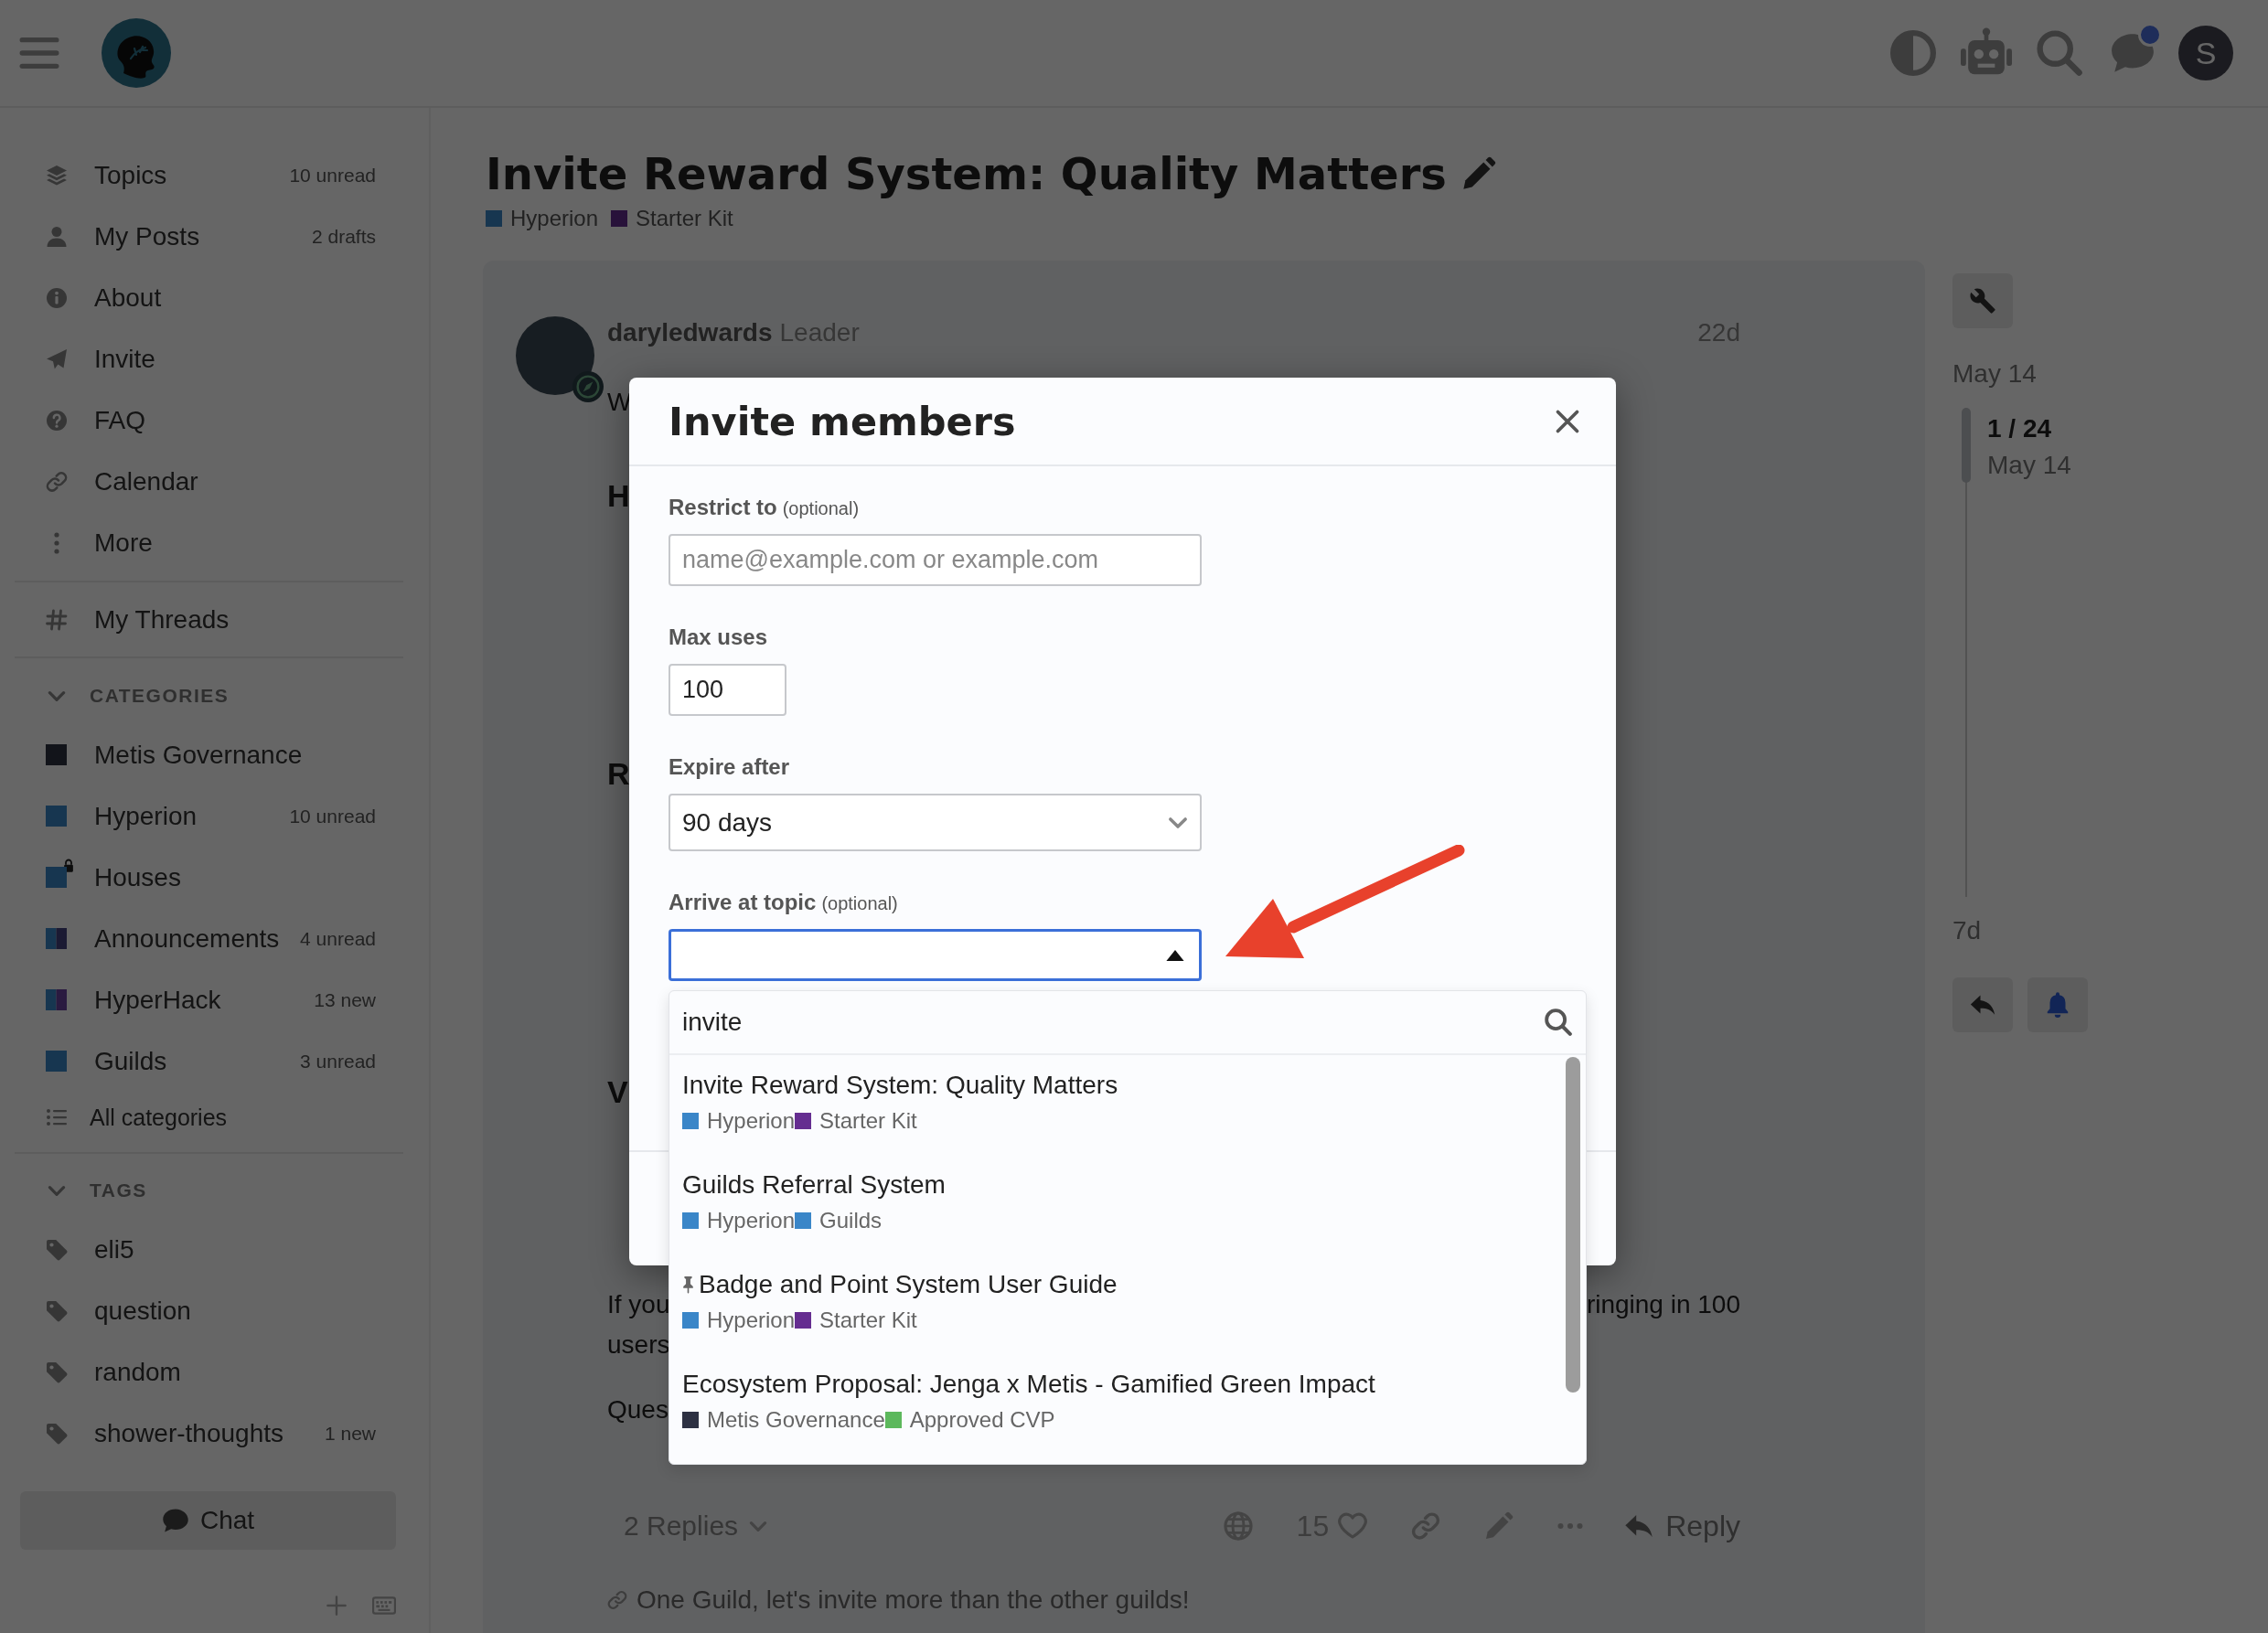 The height and width of the screenshot is (1633, 2268). I want to click on sidebar-link: Topics 10 unread, so click(214, 175).